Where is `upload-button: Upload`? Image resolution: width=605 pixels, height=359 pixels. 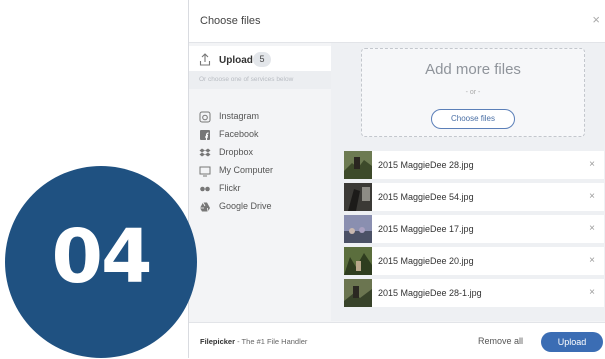 upload-button: Upload is located at coordinates (572, 342).